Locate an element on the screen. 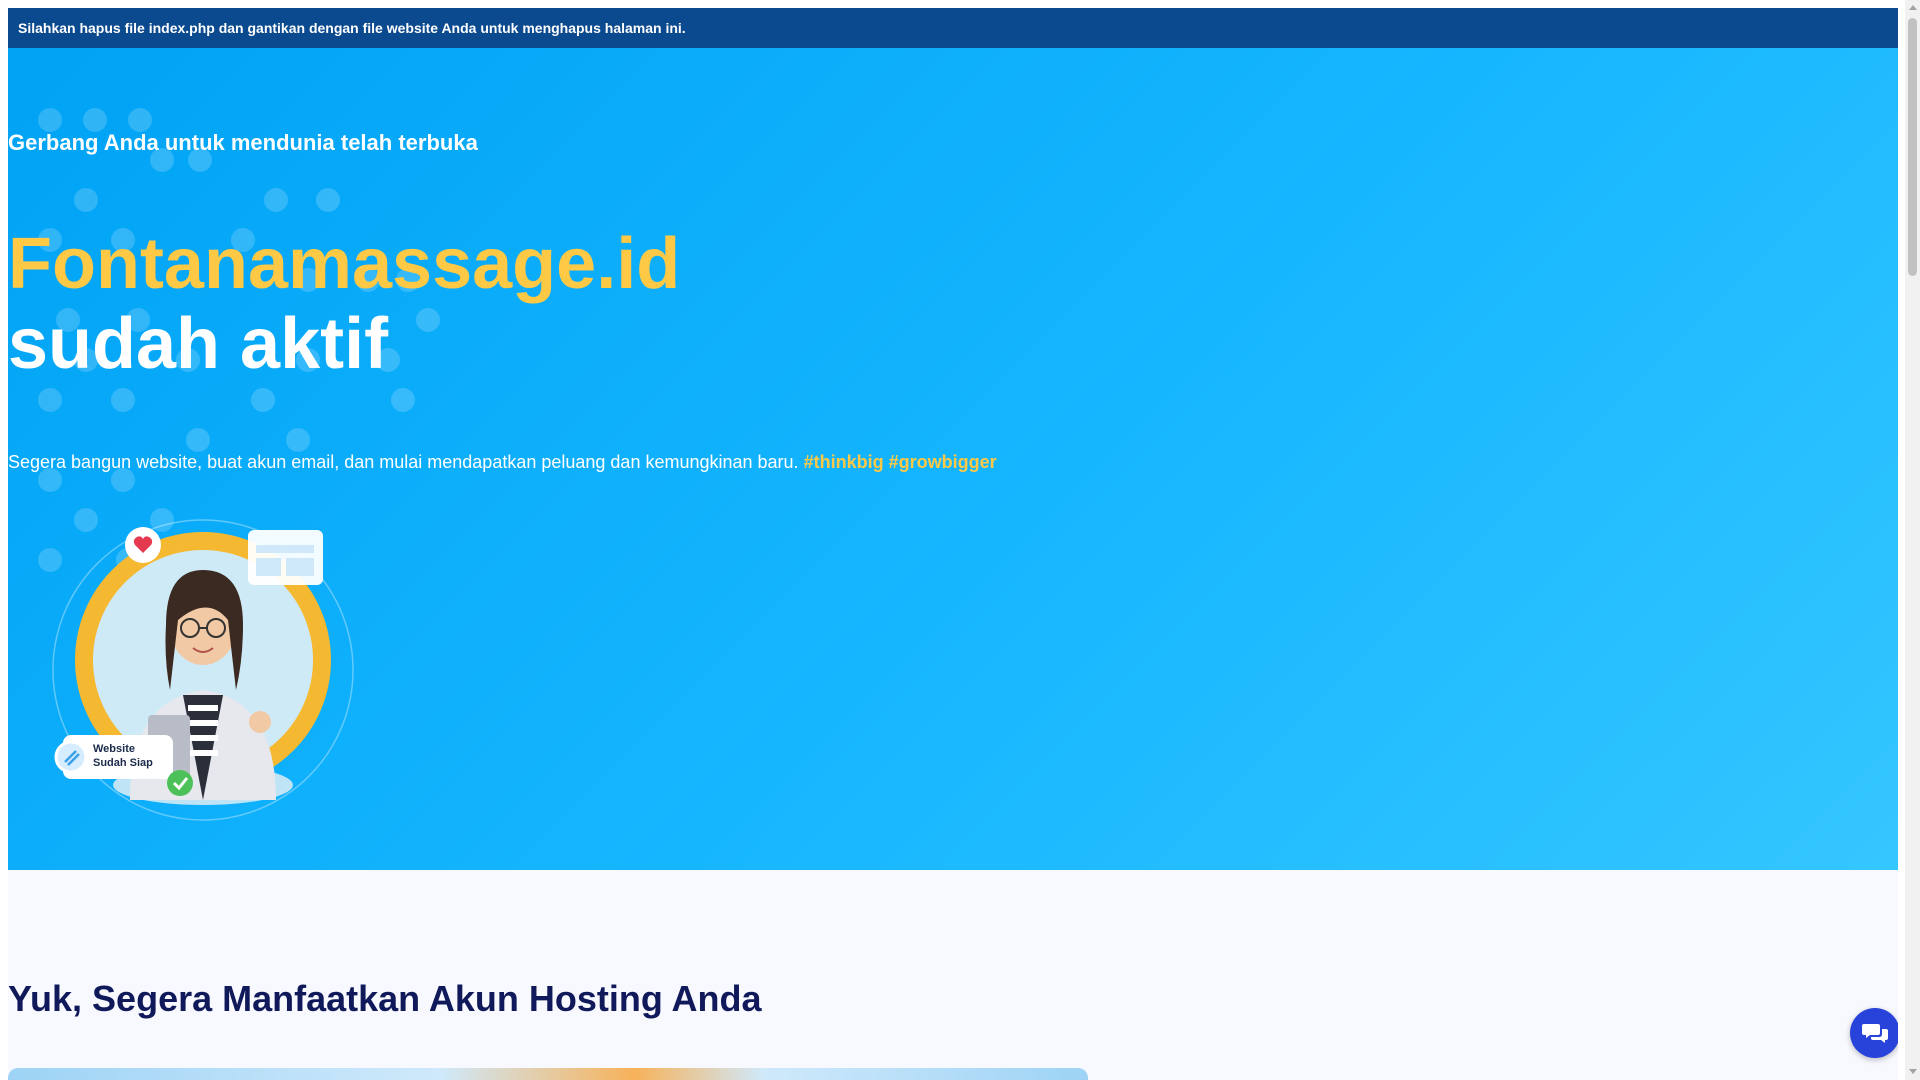 The height and width of the screenshot is (1080, 1920). page-scrollbar is located at coordinates (1912, 540).